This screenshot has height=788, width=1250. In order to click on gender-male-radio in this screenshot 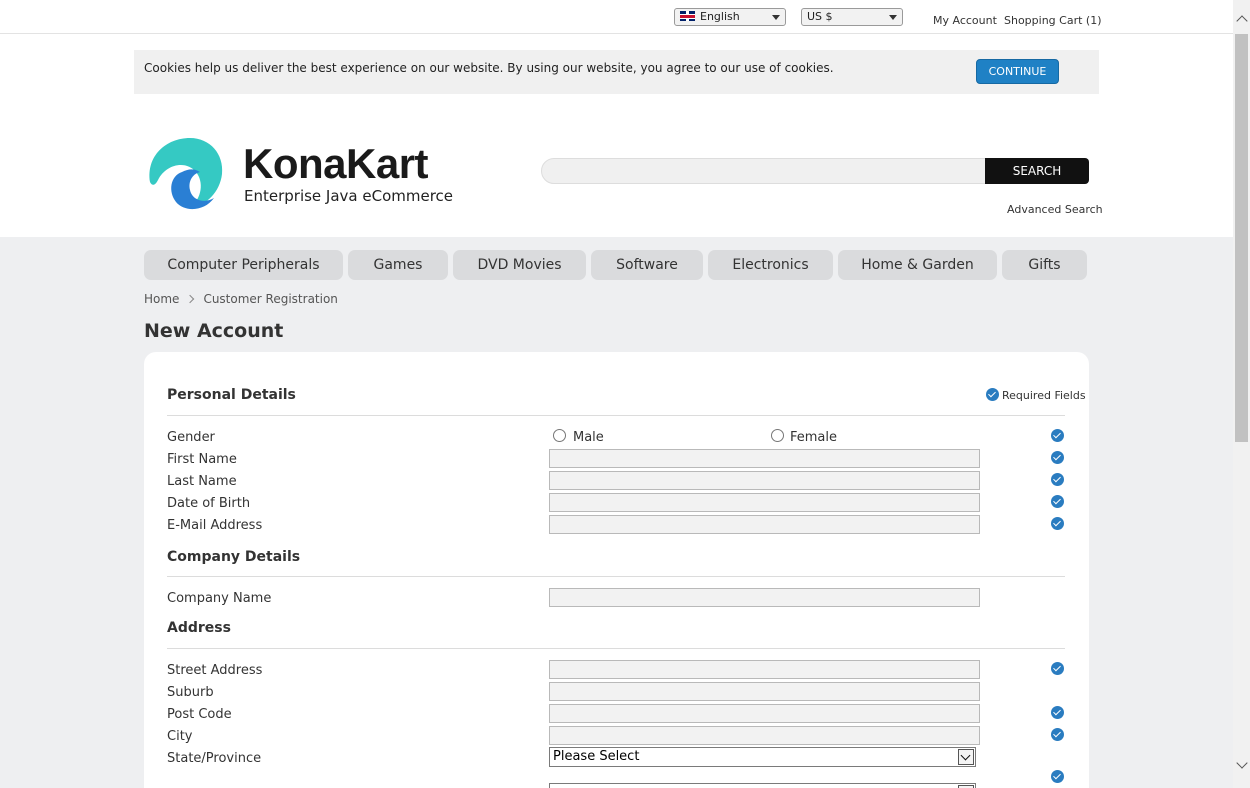, I will do `click(559, 435)`.